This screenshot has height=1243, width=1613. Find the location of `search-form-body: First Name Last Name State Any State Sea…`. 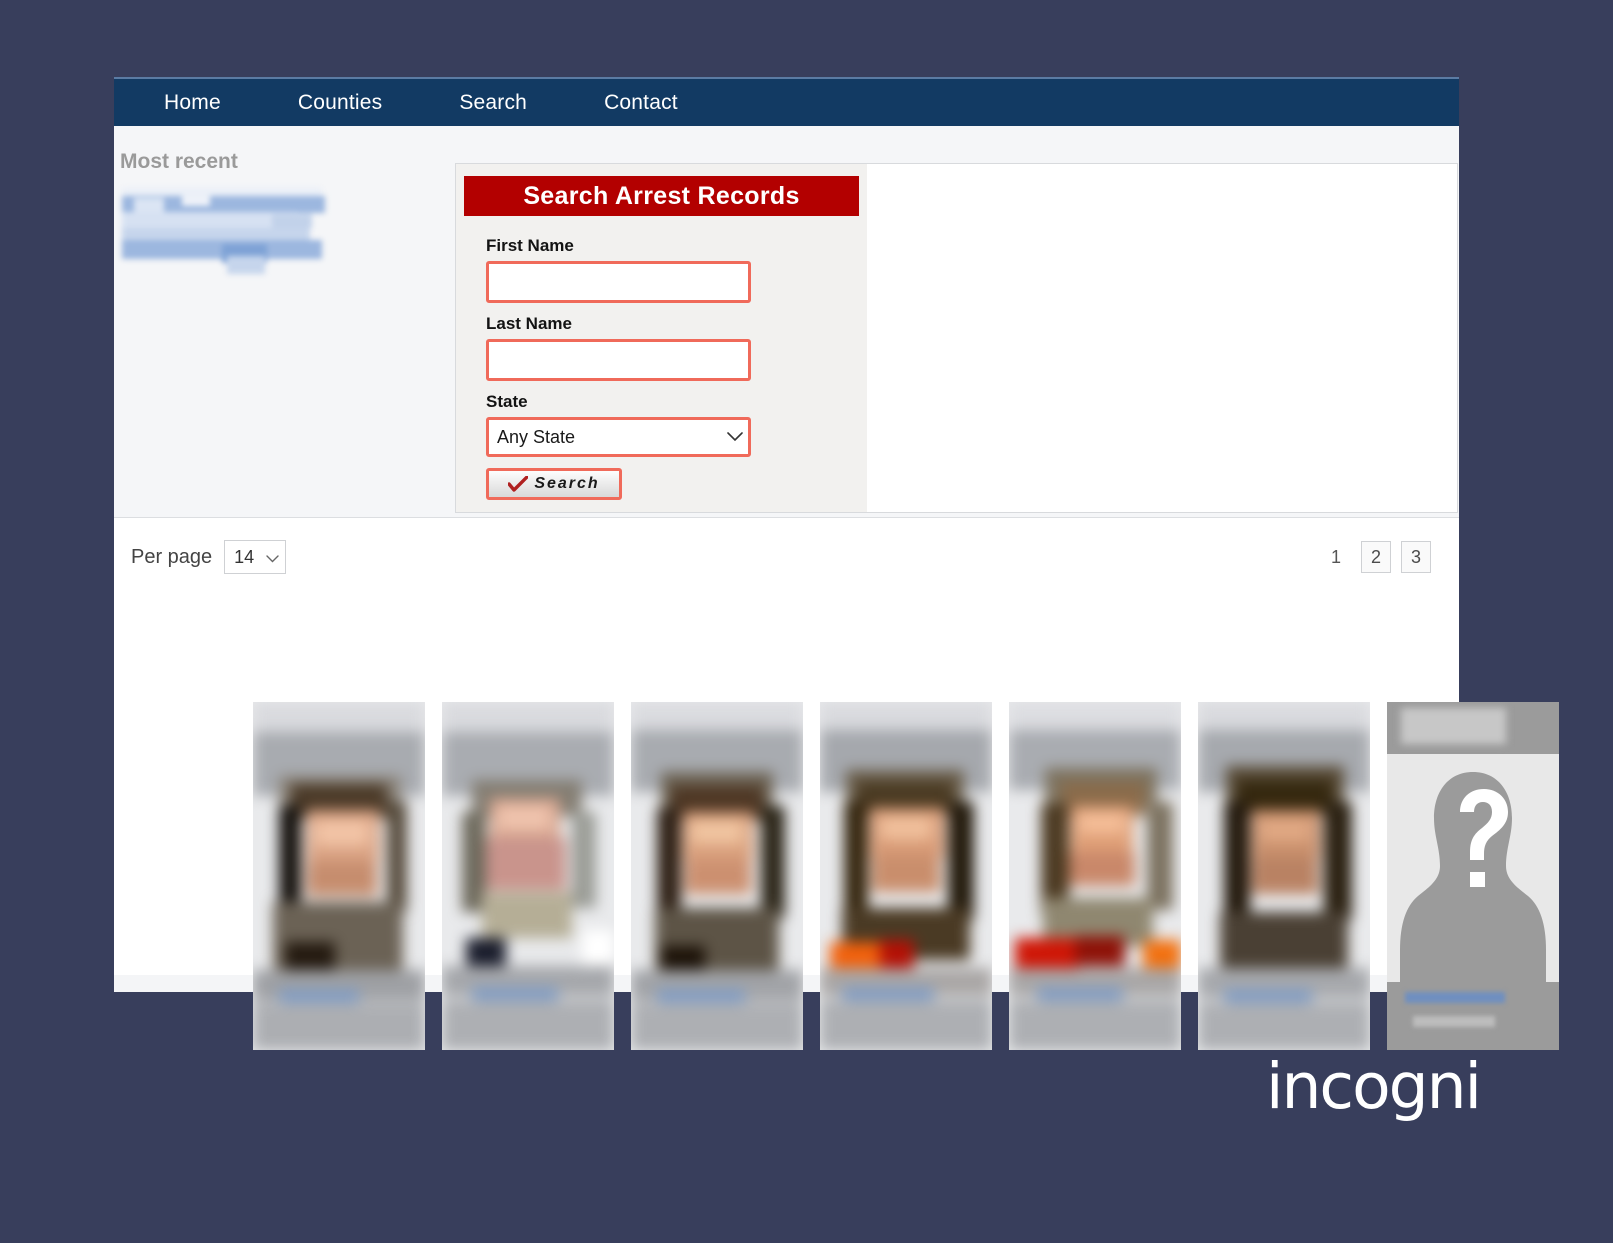

search-form-body: First Name Last Name State Any State Sea… is located at coordinates (661, 358).